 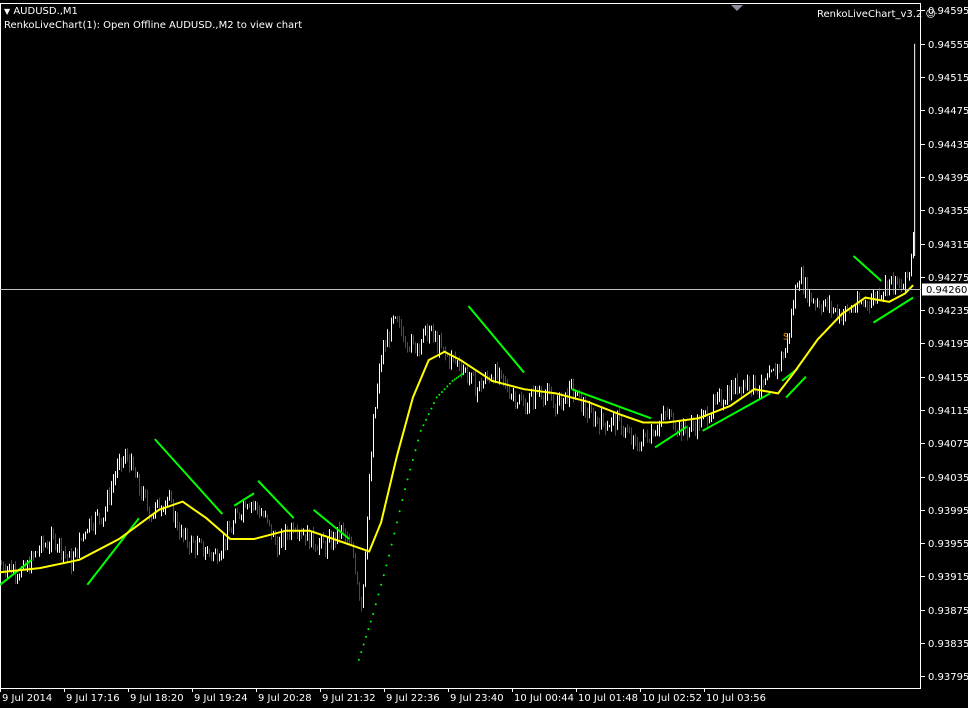 What do you see at coordinates (27, 698) in the screenshot?
I see `x-tick-label: 9 Jul 2014` at bounding box center [27, 698].